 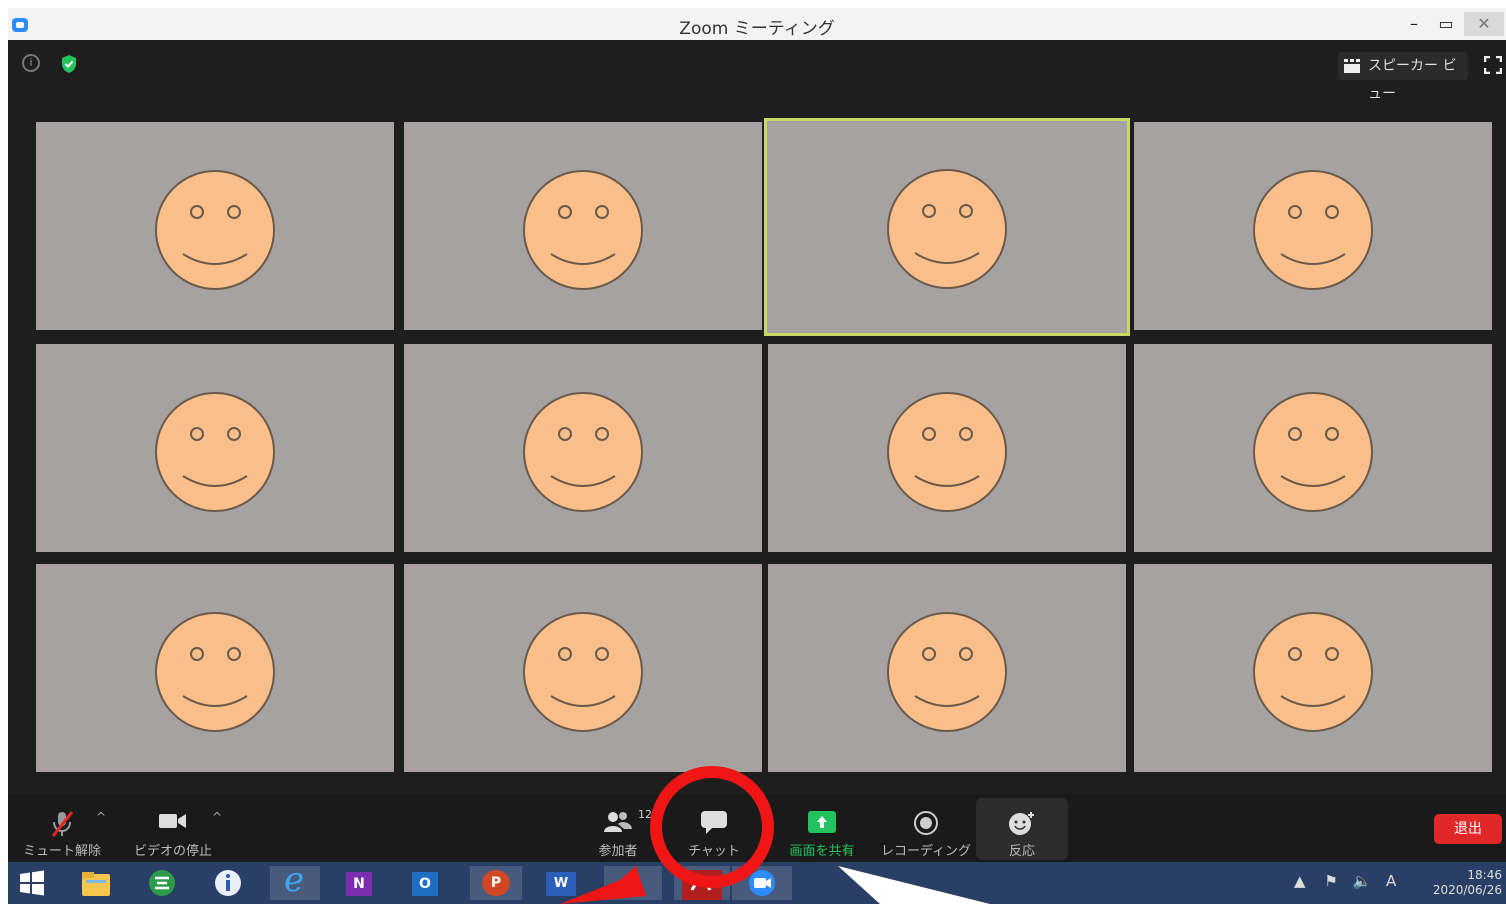 What do you see at coordinates (1345, 881) in the screenshot?
I see `system-tray: ▲ ⚑ 🔈 A` at bounding box center [1345, 881].